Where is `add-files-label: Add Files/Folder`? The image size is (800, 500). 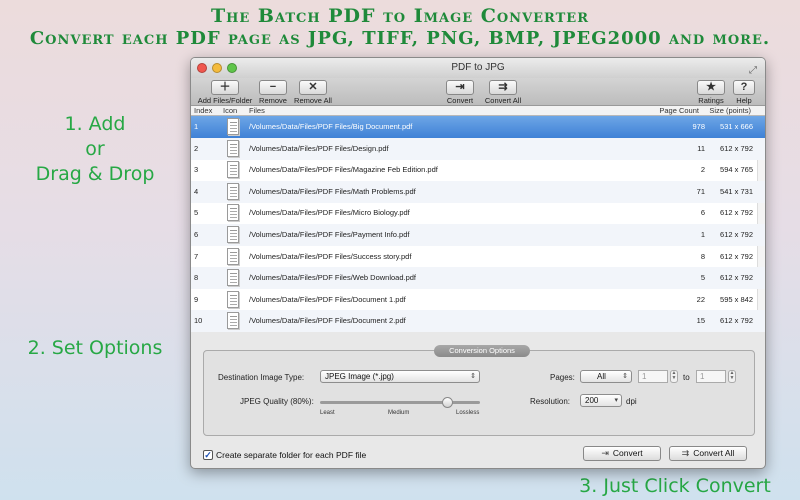
add-files-label: Add Files/Folder is located at coordinates (225, 100).